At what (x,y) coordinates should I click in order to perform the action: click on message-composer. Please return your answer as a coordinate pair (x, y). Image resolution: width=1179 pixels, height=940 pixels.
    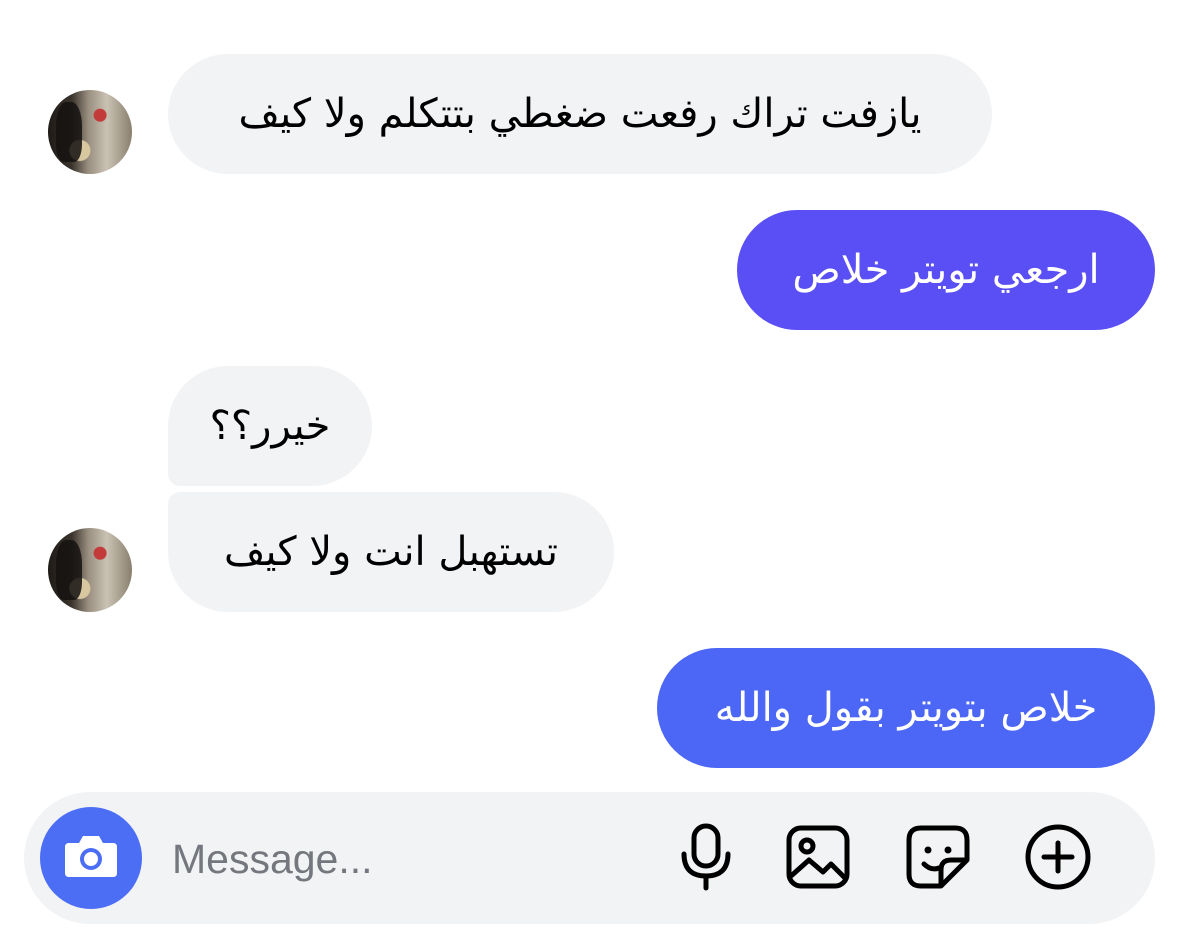
    Looking at the image, I should click on (589, 858).